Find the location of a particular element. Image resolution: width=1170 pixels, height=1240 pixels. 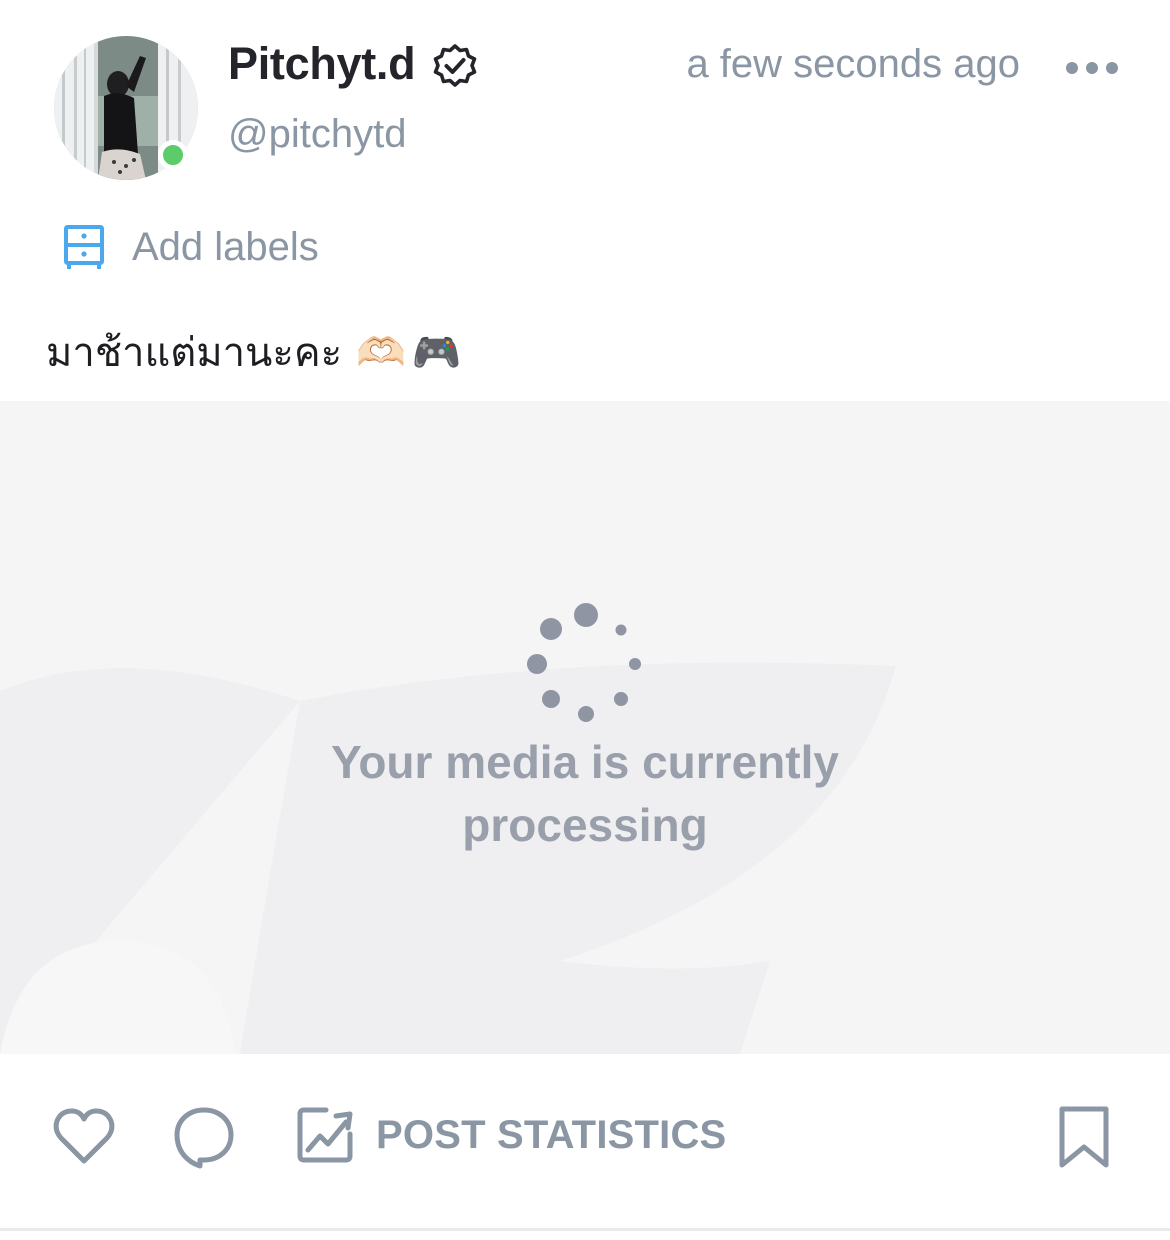

post-statistics-label: POST STATISTICS is located at coordinates (551, 1134).